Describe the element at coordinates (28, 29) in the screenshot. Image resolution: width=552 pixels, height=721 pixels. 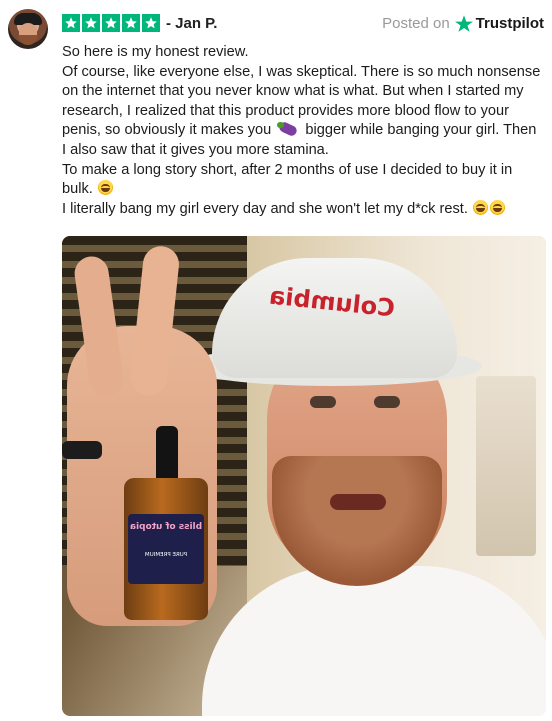
I see `avatar` at that location.